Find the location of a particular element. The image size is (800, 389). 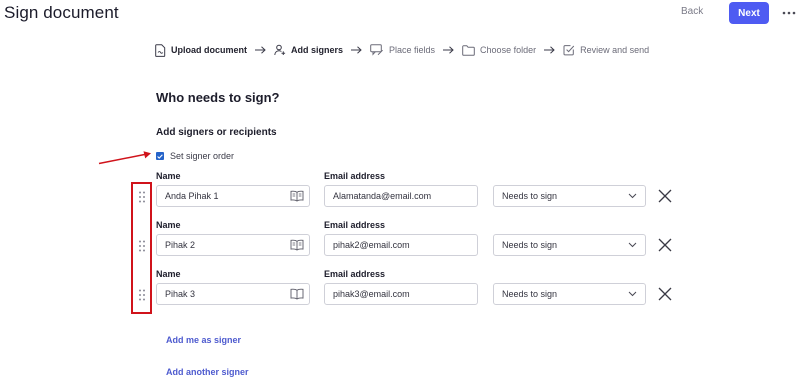

step-label: Review and send is located at coordinates (615, 50).